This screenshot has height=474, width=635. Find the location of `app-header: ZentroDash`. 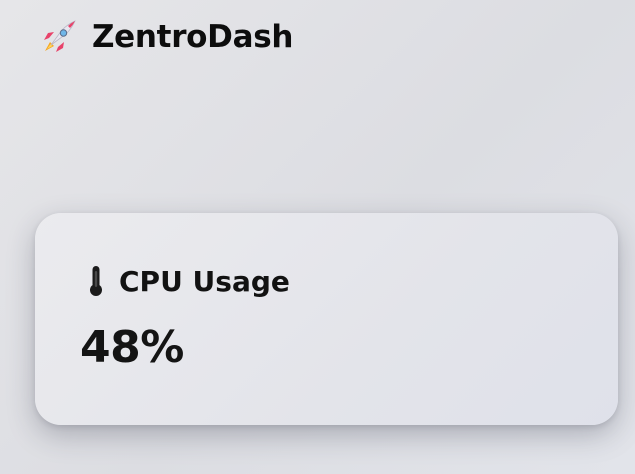

app-header: ZentroDash is located at coordinates (166, 37).